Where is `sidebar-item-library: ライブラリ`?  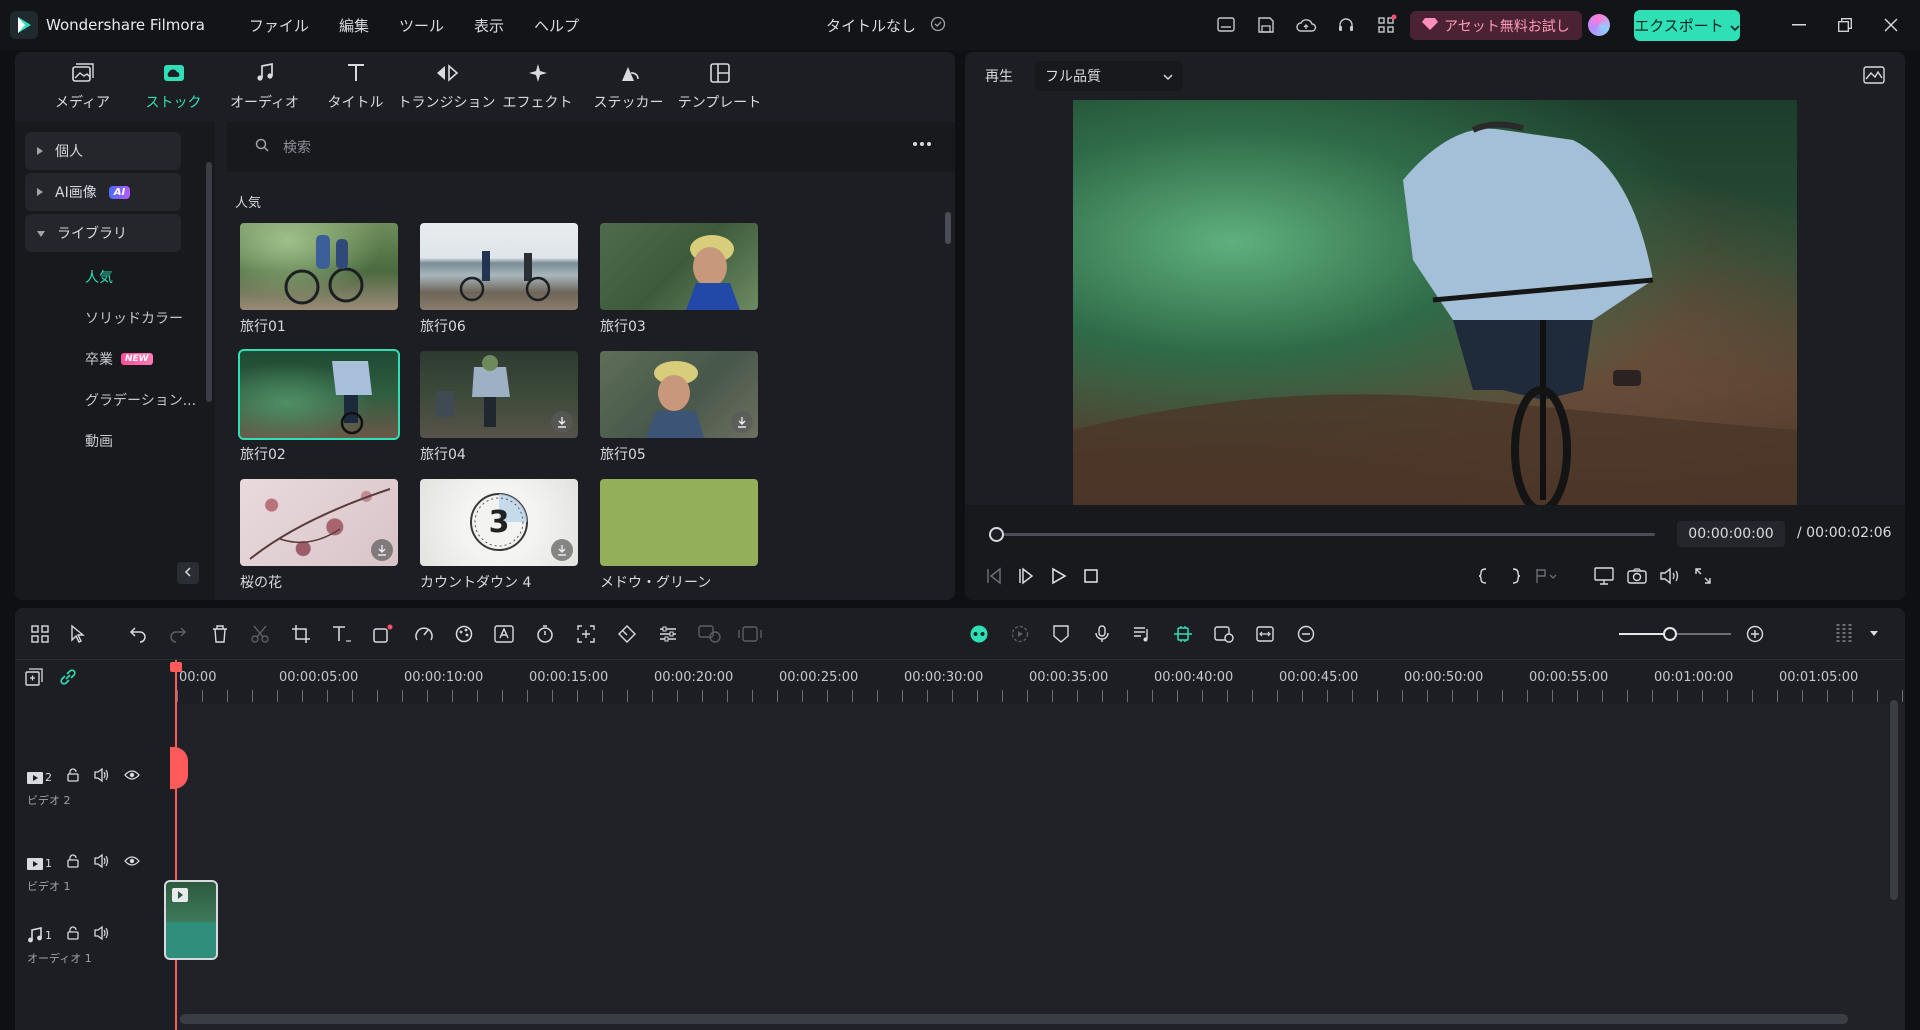 sidebar-item-library: ライブラリ is located at coordinates (103, 233).